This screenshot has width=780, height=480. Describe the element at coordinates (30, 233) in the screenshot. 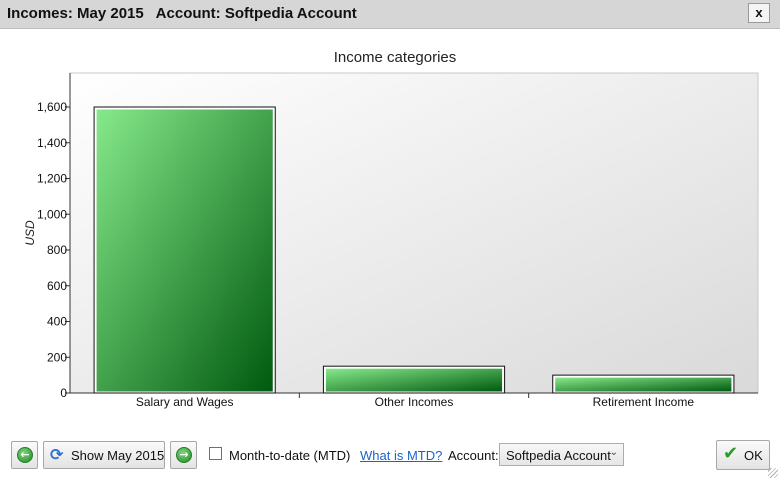

I see `y-axis-label: USD` at that location.